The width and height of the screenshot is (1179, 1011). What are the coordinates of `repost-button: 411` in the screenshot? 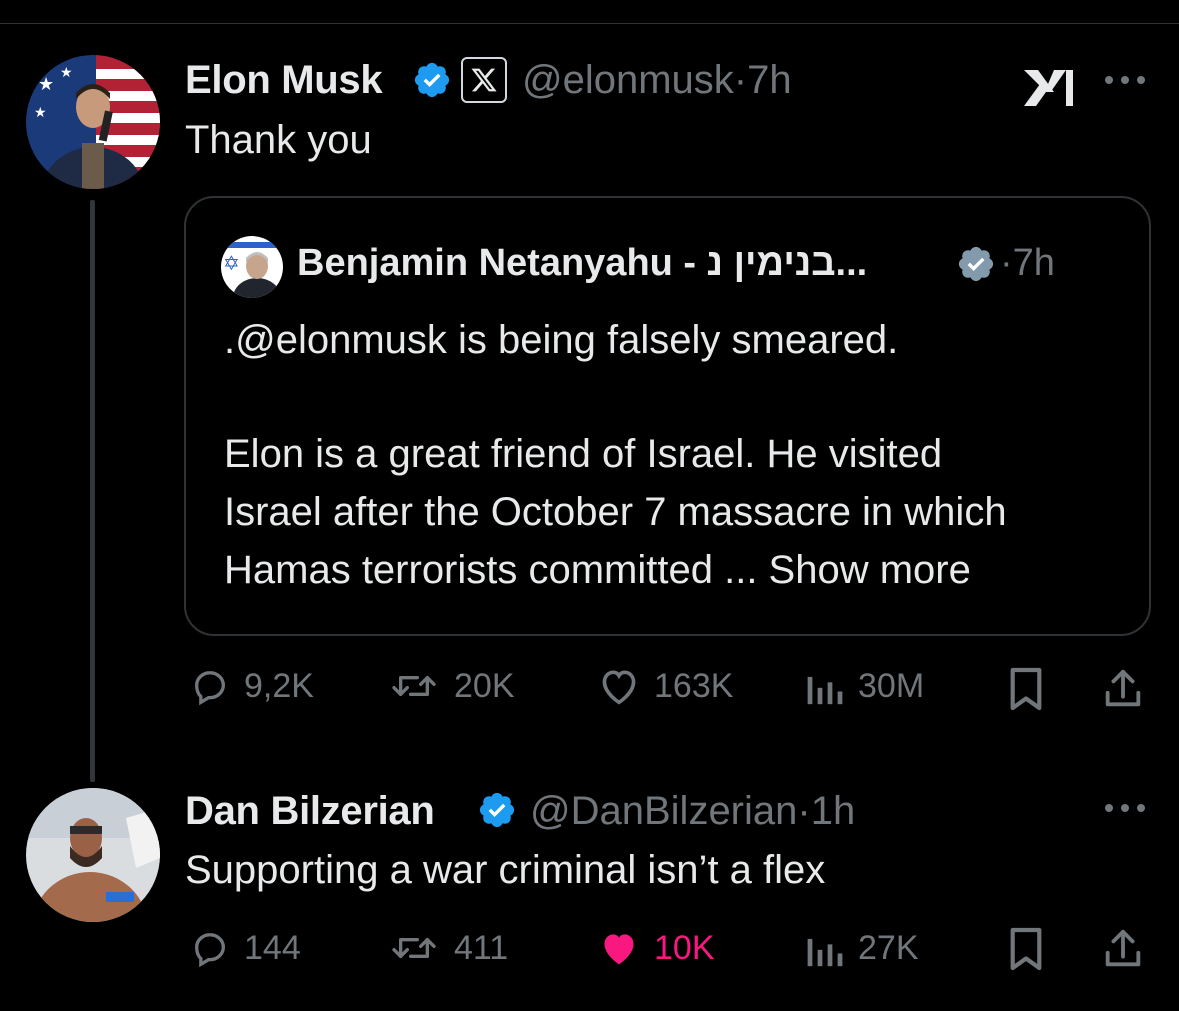 It's located at (447, 948).